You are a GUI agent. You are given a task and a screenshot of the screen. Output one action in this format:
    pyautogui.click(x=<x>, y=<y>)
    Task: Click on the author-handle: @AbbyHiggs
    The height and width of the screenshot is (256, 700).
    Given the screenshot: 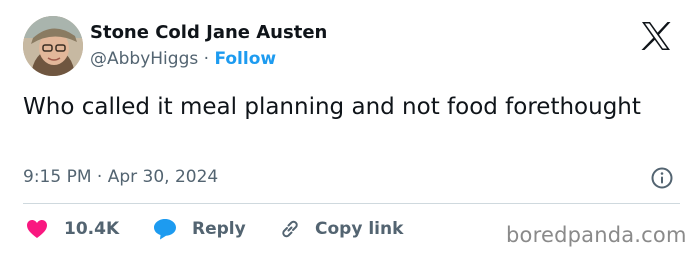 What is the action you would take?
    pyautogui.click(x=144, y=59)
    